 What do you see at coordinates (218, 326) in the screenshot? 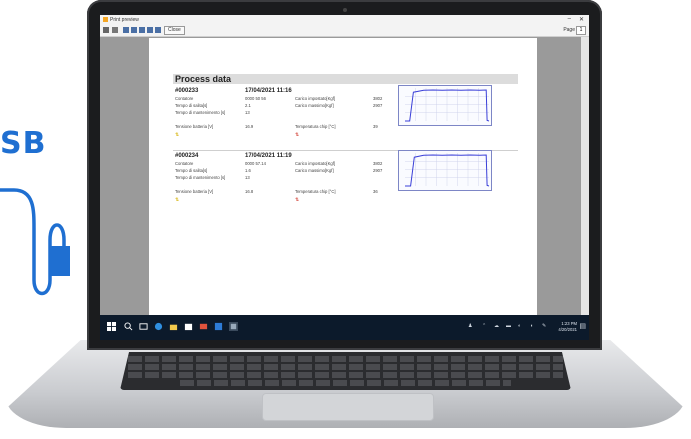
I see `app-icon-blue` at bounding box center [218, 326].